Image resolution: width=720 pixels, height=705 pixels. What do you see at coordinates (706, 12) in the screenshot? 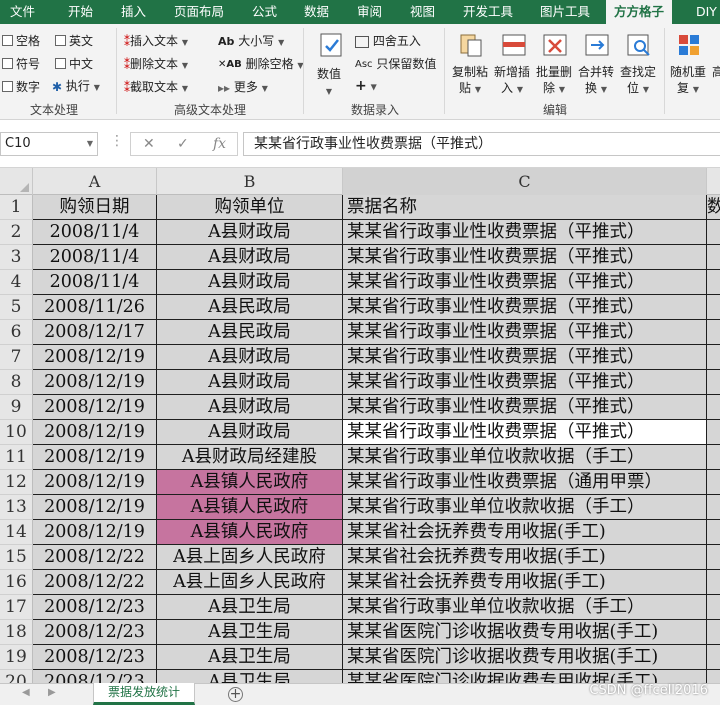
I see `tab-diy: DIY` at bounding box center [706, 12].